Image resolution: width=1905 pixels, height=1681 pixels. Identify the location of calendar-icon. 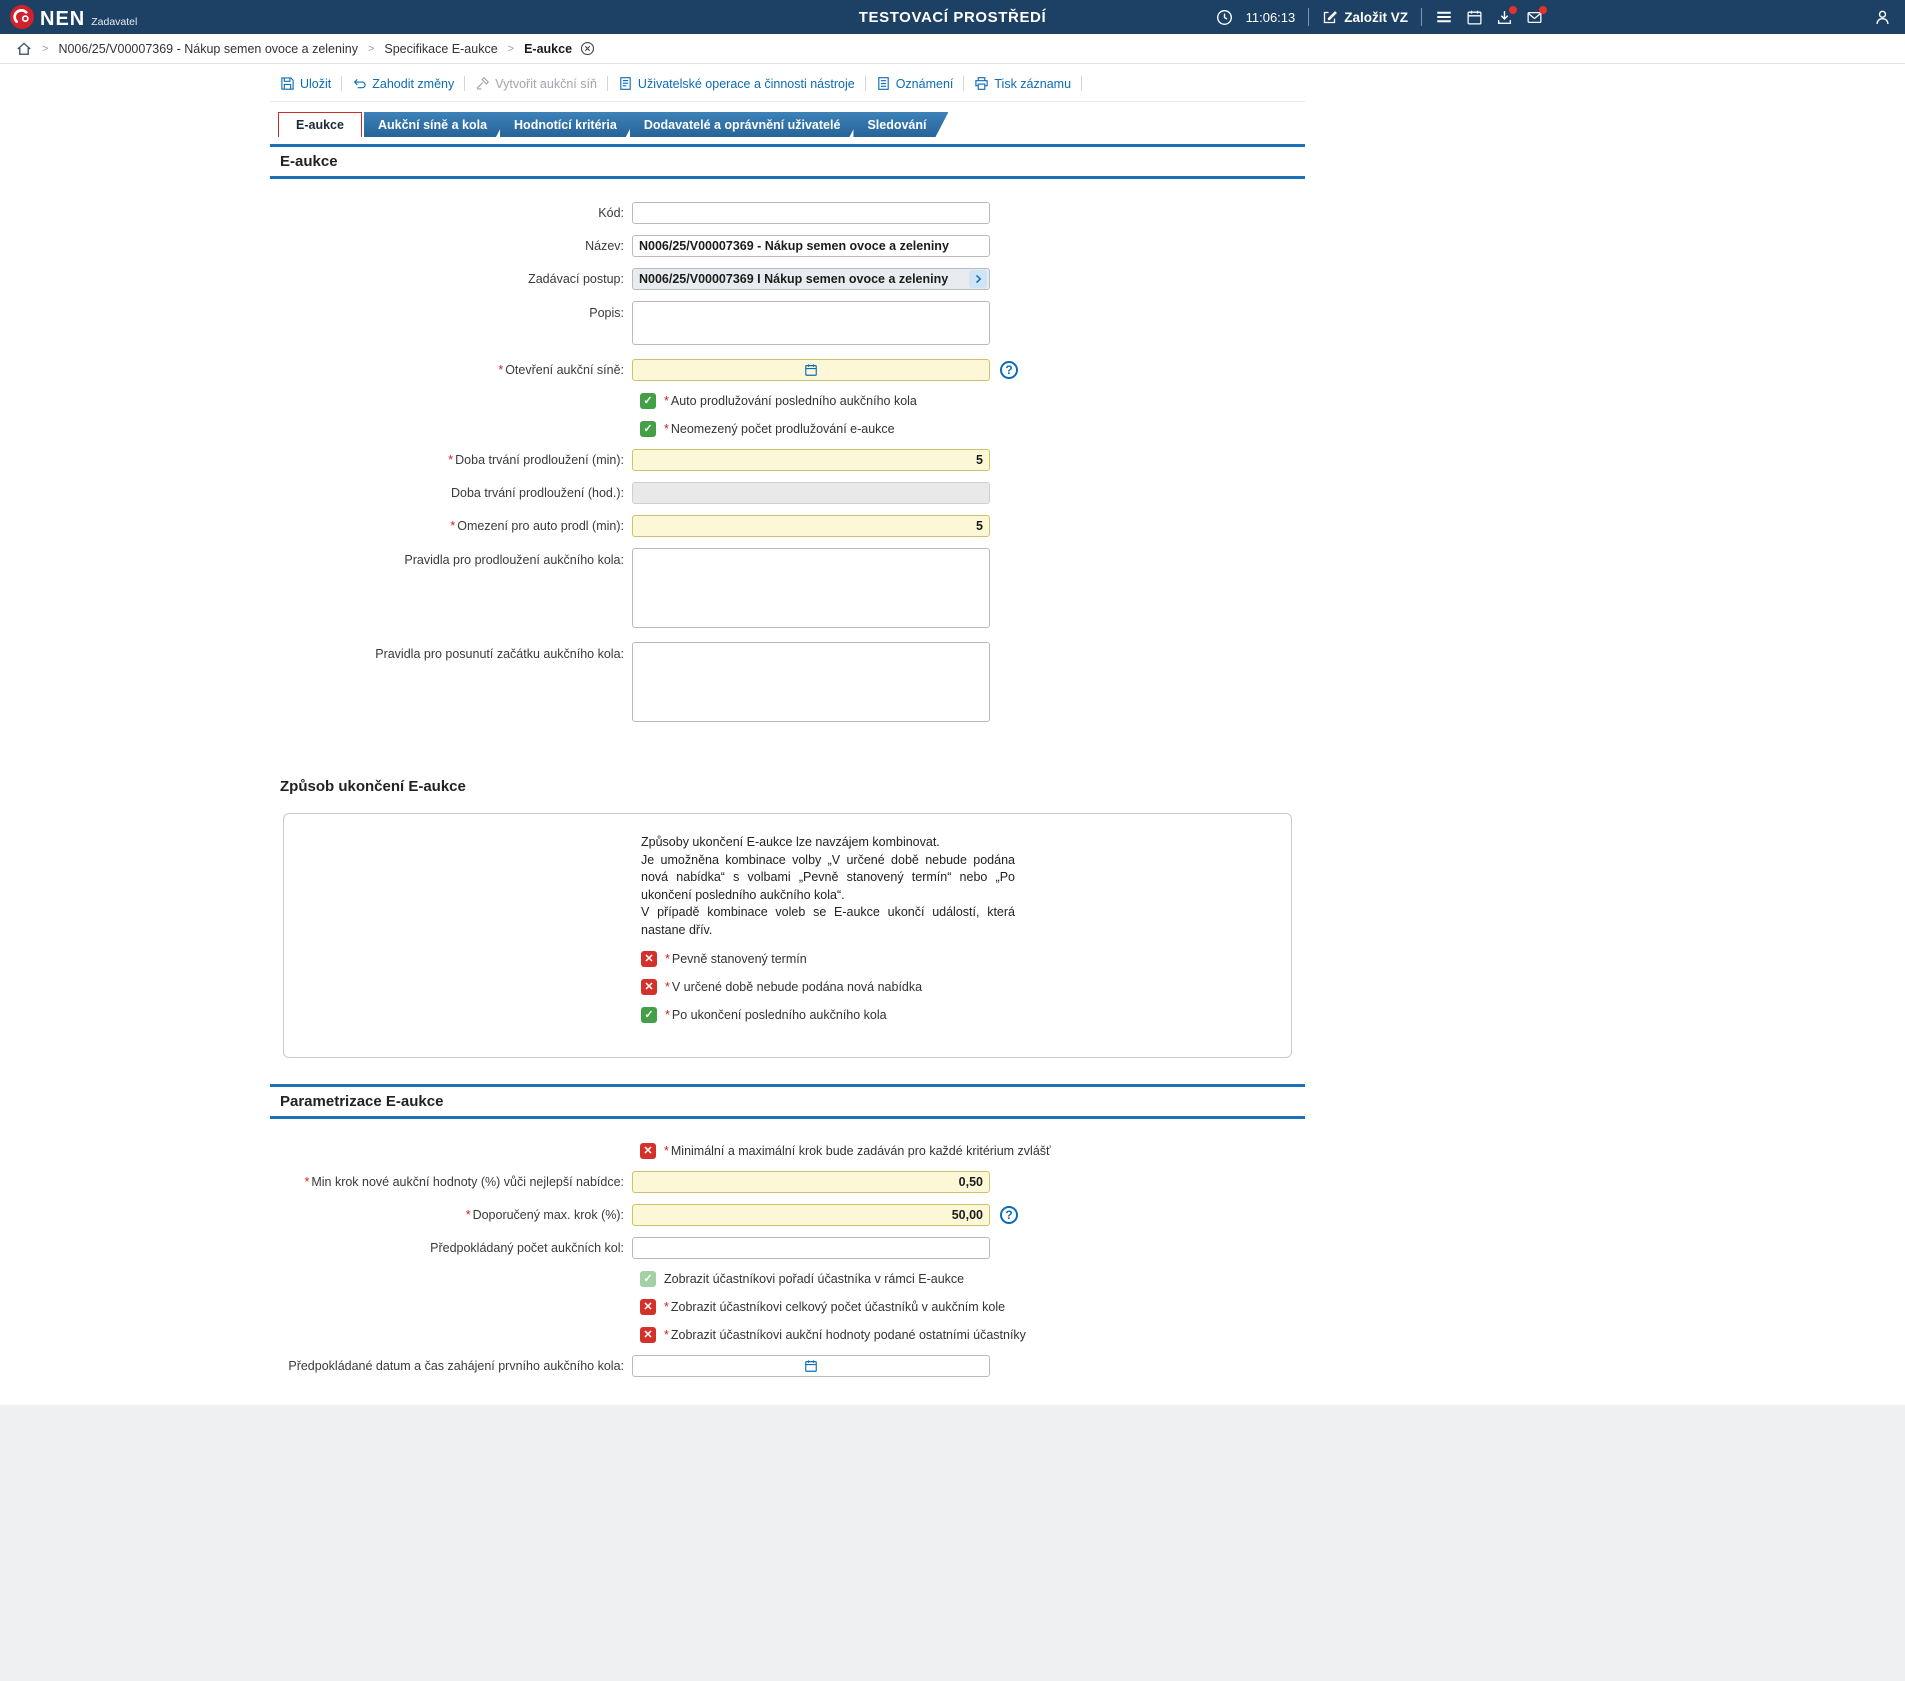
(1474, 17).